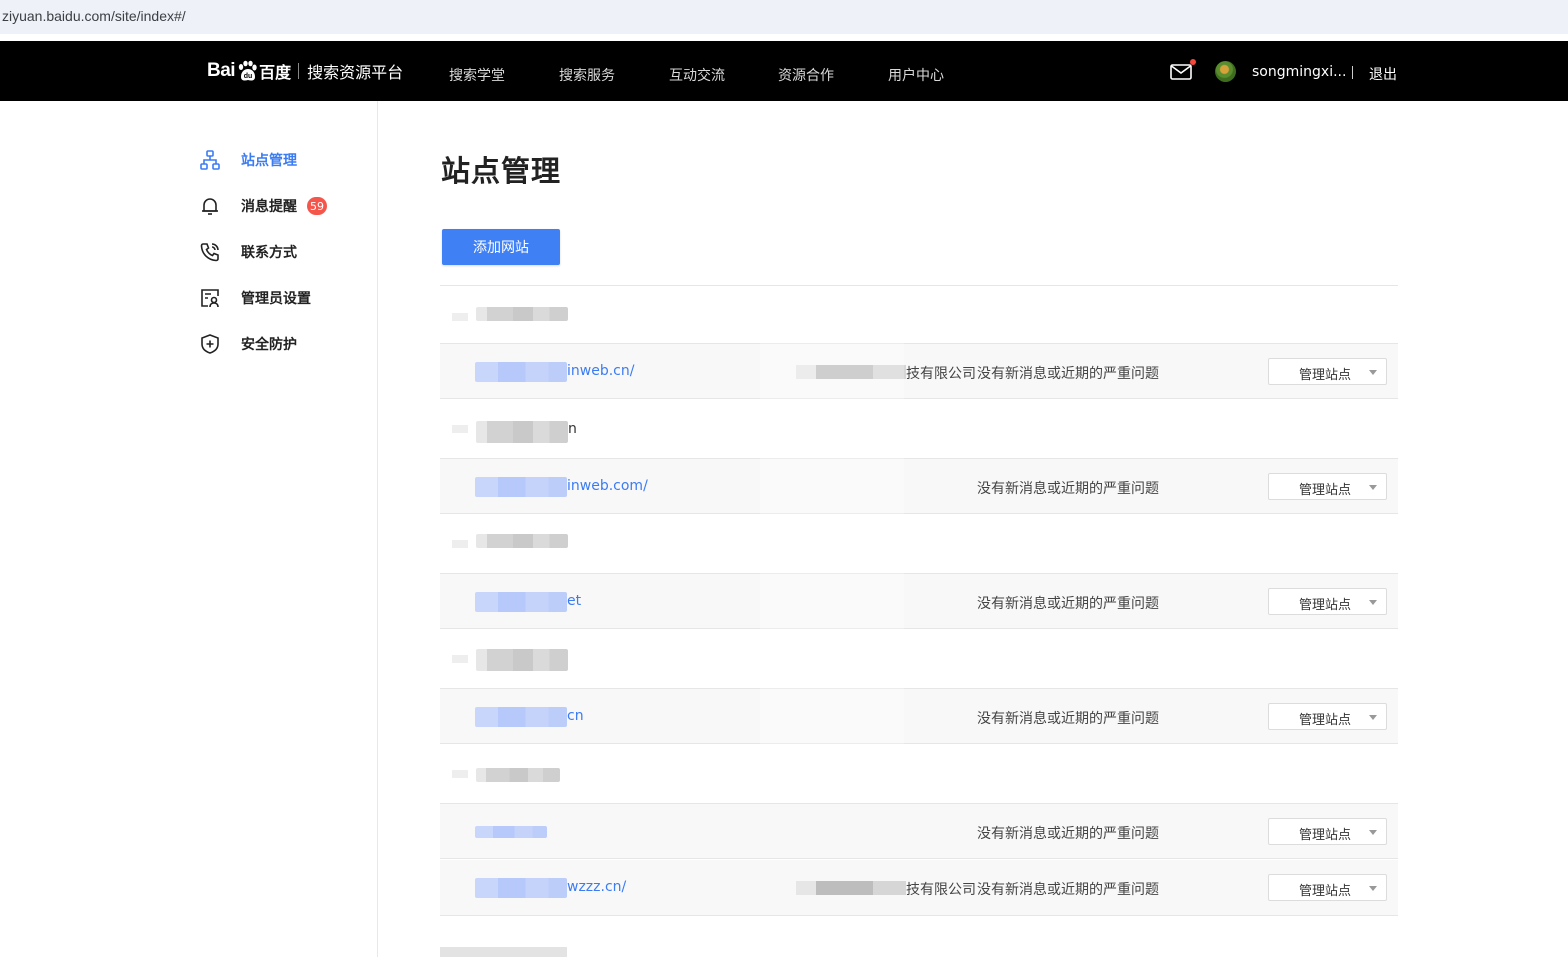 The height and width of the screenshot is (957, 1568). Describe the element at coordinates (919, 429) in the screenshot. I see `group-header: n` at that location.